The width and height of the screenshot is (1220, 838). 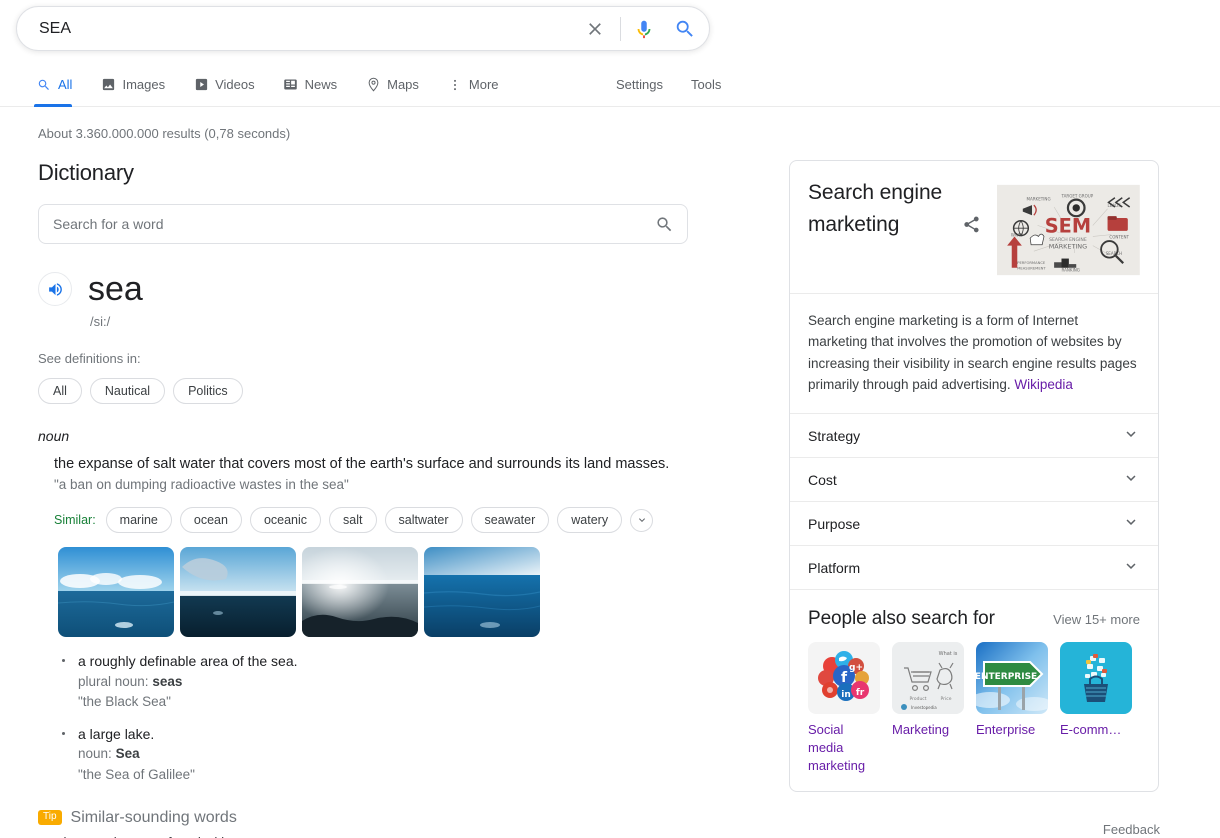 What do you see at coordinates (974, 619) in the screenshot?
I see `people-also-search-header: People also search for View 15+ more` at bounding box center [974, 619].